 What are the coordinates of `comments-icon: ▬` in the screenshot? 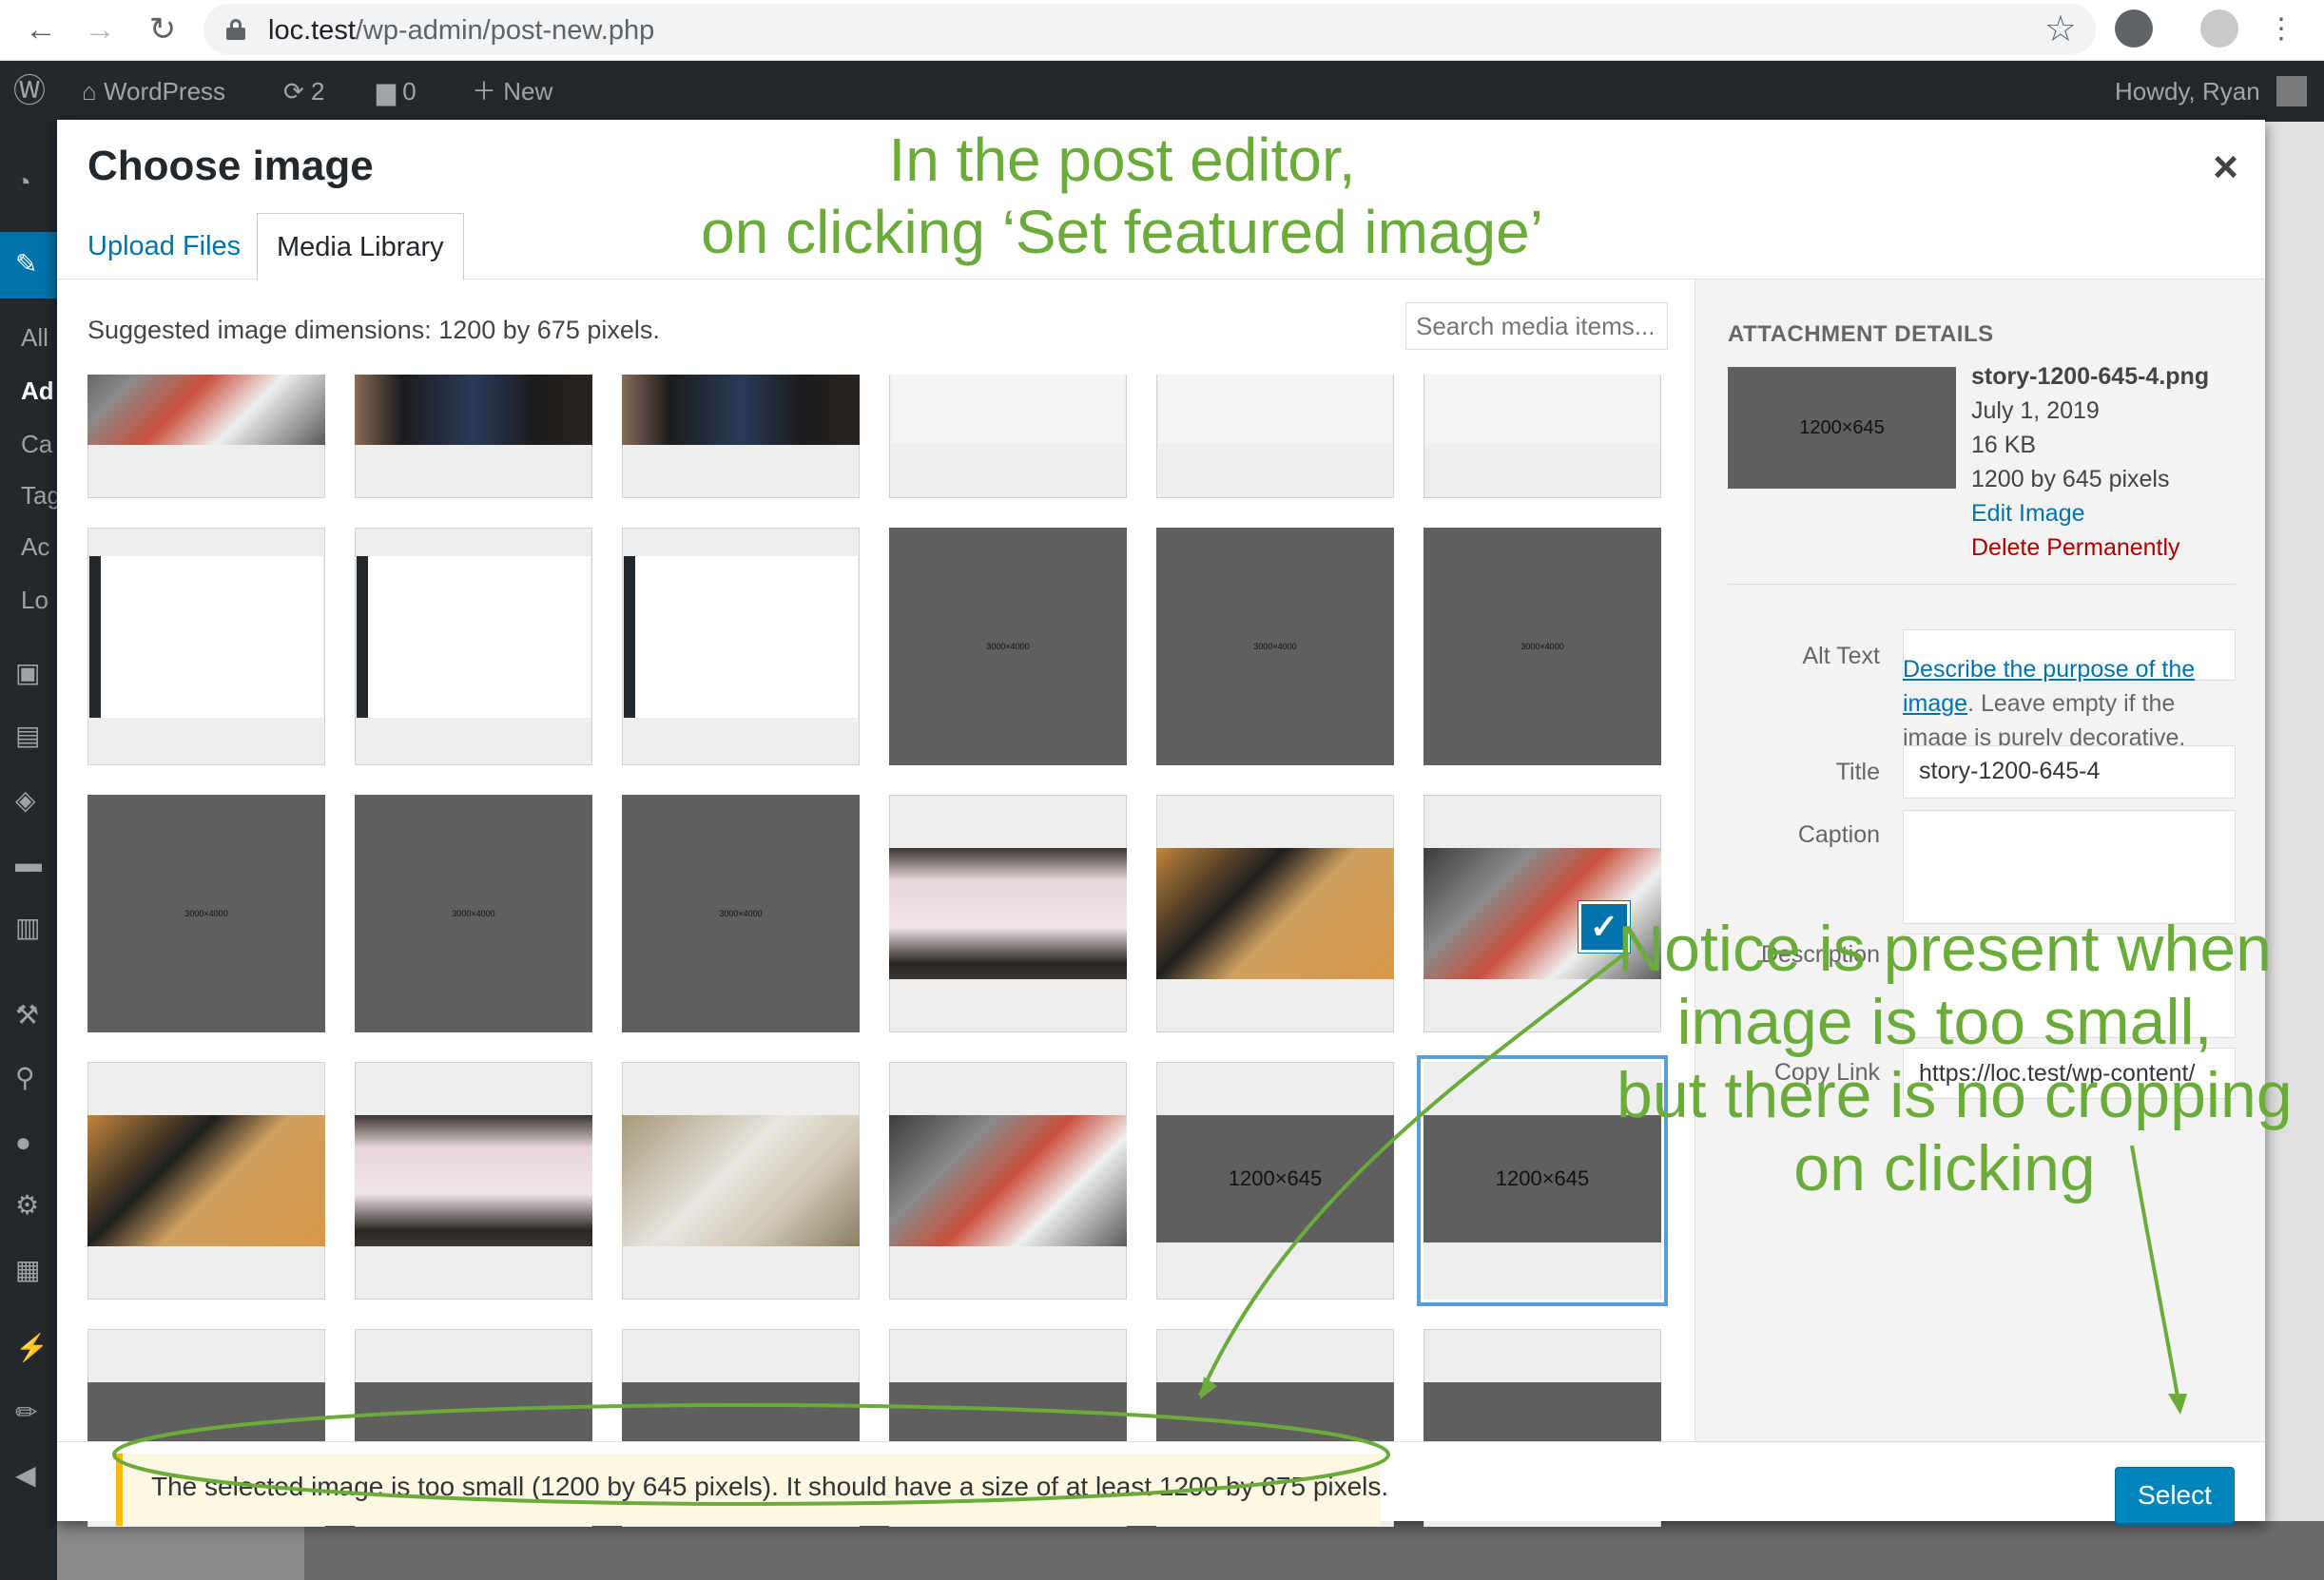 It's located at (30, 863).